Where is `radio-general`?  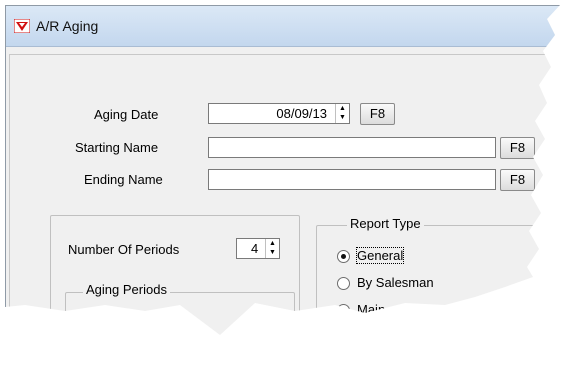
radio-general is located at coordinates (343, 256).